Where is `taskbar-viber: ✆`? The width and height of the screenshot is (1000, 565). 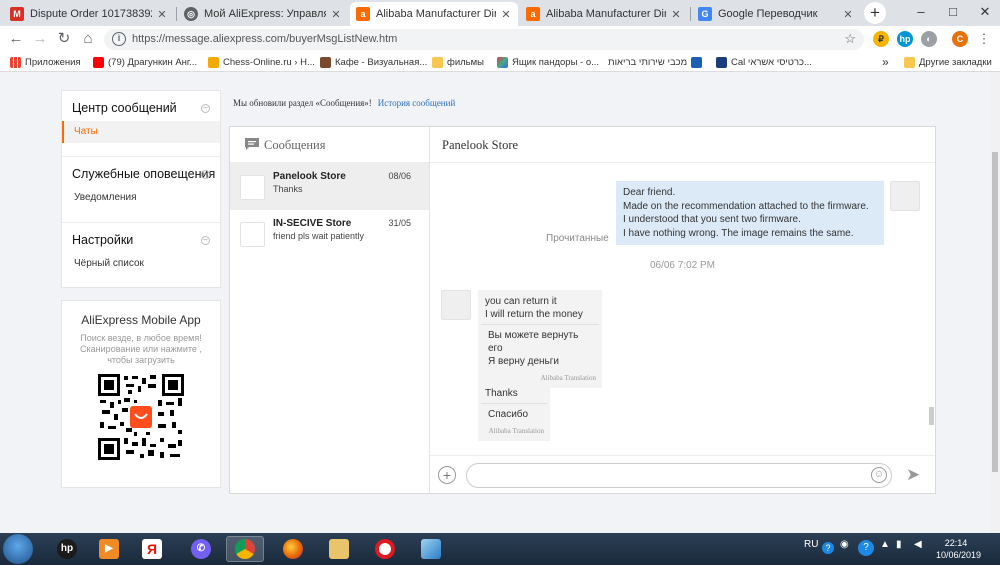 taskbar-viber: ✆ is located at coordinates (201, 549).